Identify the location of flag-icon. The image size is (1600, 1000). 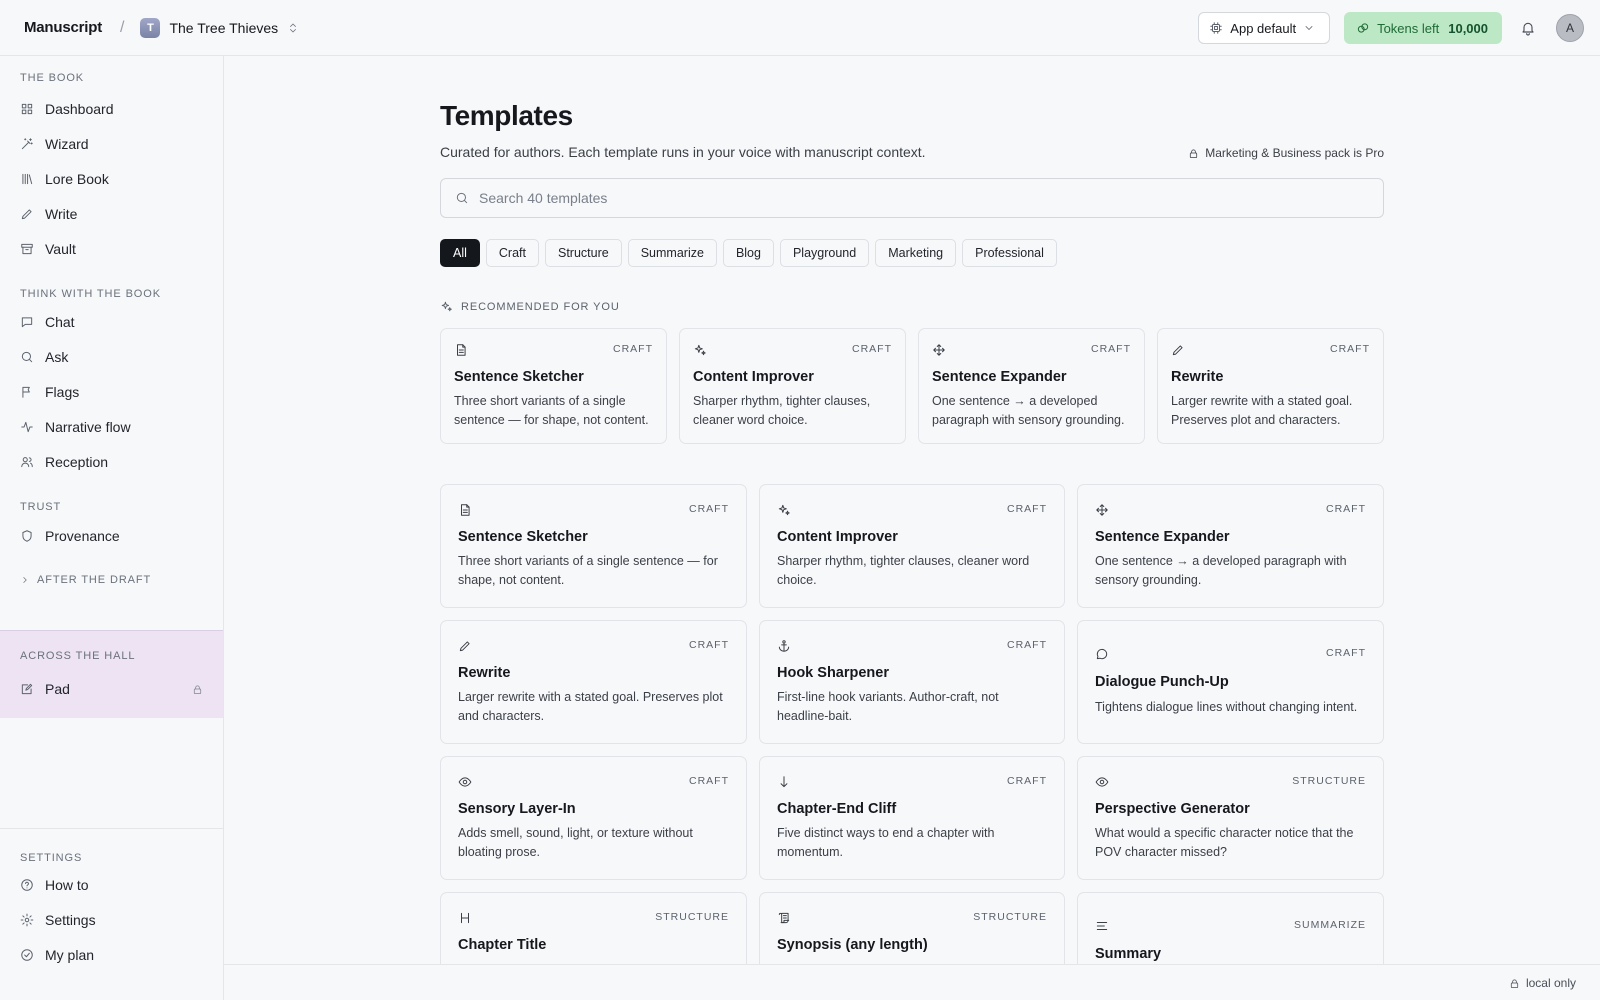
(27, 392).